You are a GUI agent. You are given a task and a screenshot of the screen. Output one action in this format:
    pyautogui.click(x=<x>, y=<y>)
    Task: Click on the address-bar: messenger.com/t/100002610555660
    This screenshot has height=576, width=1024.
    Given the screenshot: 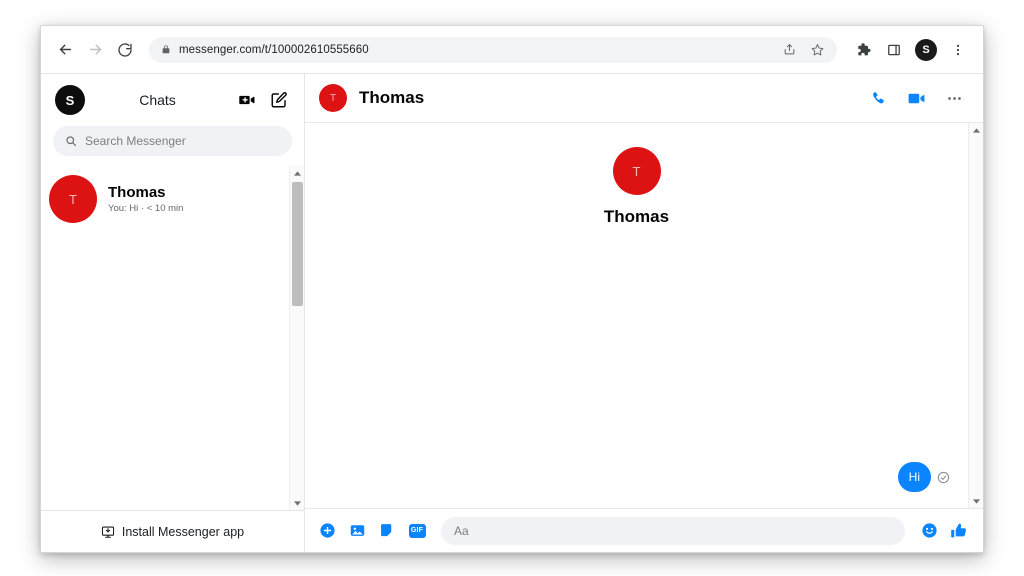 What is the action you would take?
    pyautogui.click(x=493, y=49)
    